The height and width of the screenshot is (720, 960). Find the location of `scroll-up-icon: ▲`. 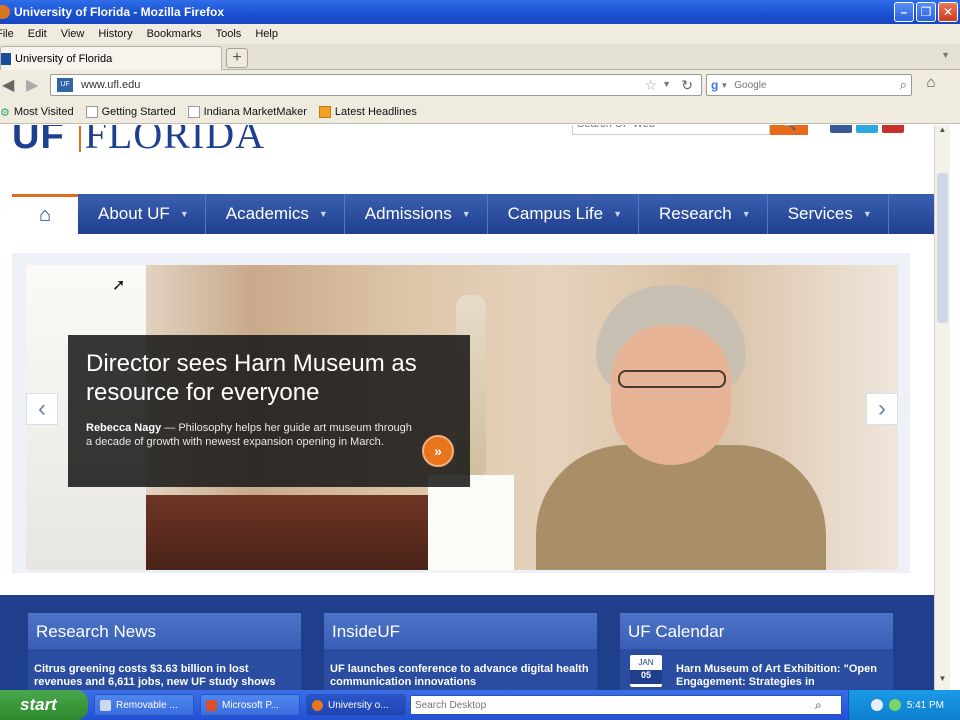

scroll-up-icon: ▲ is located at coordinates (942, 133).